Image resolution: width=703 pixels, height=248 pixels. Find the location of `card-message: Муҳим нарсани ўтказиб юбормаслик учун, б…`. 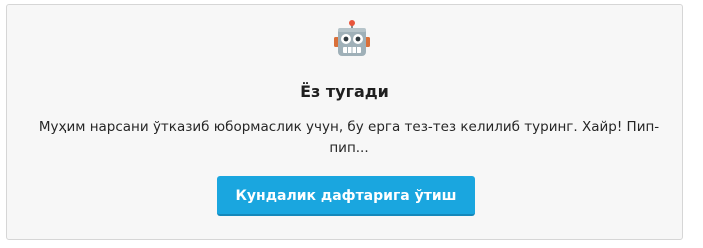

card-message: Муҳим нарсани ўтказиб юбормаслик учун, б… is located at coordinates (349, 137).